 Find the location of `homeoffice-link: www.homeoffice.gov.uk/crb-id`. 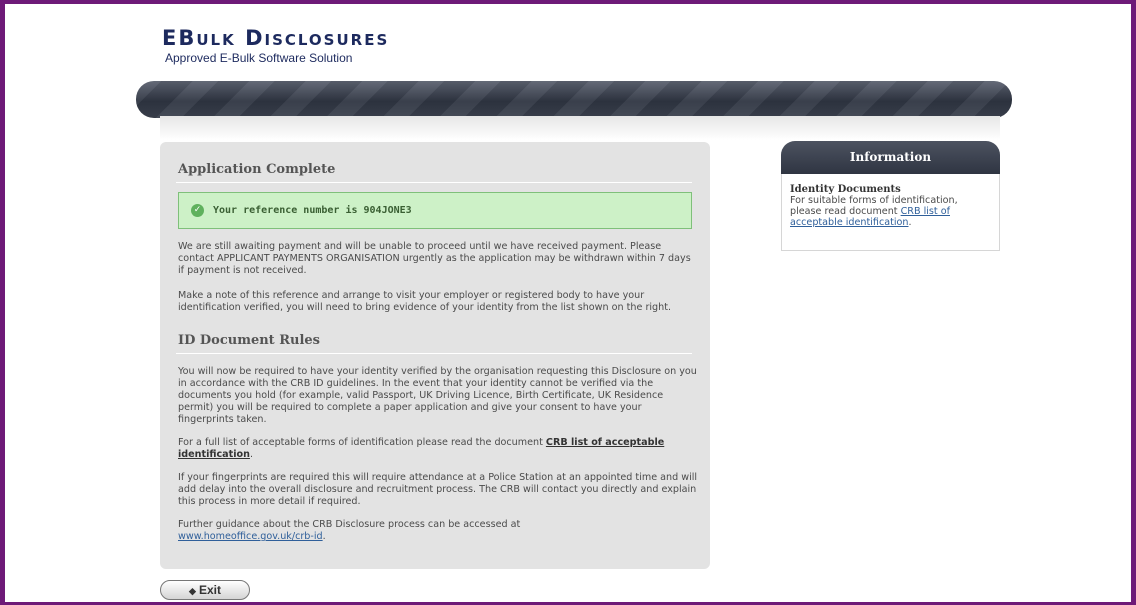

homeoffice-link: www.homeoffice.gov.uk/crb-id is located at coordinates (250, 536).